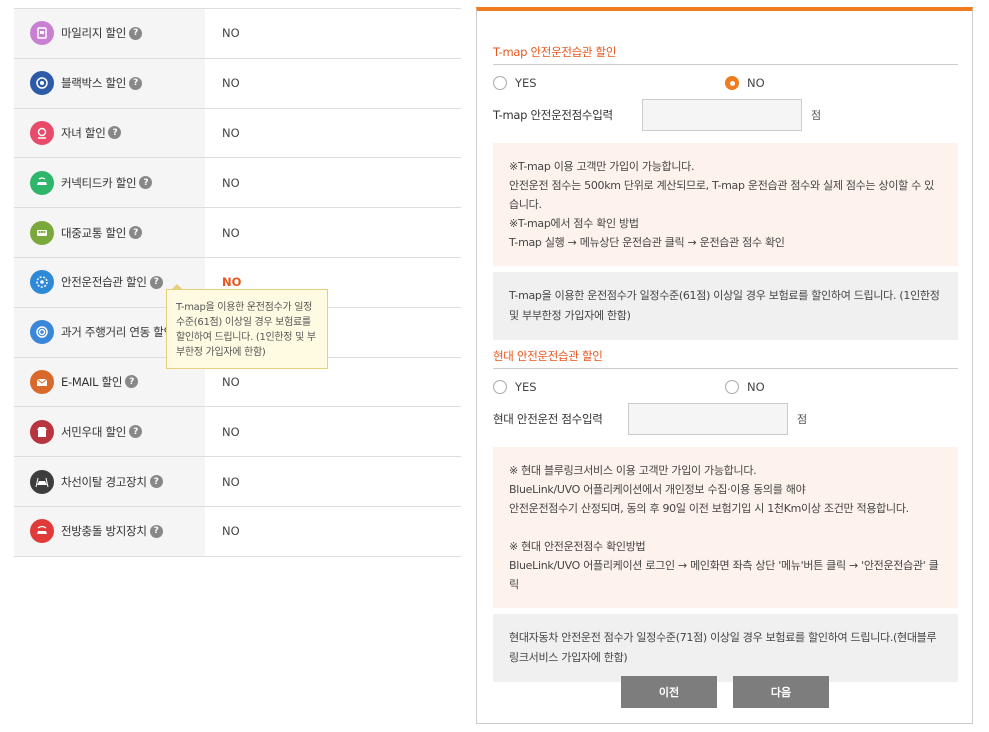 The height and width of the screenshot is (732, 989). Describe the element at coordinates (42, 282) in the screenshot. I see `safe-driving-icon` at that location.